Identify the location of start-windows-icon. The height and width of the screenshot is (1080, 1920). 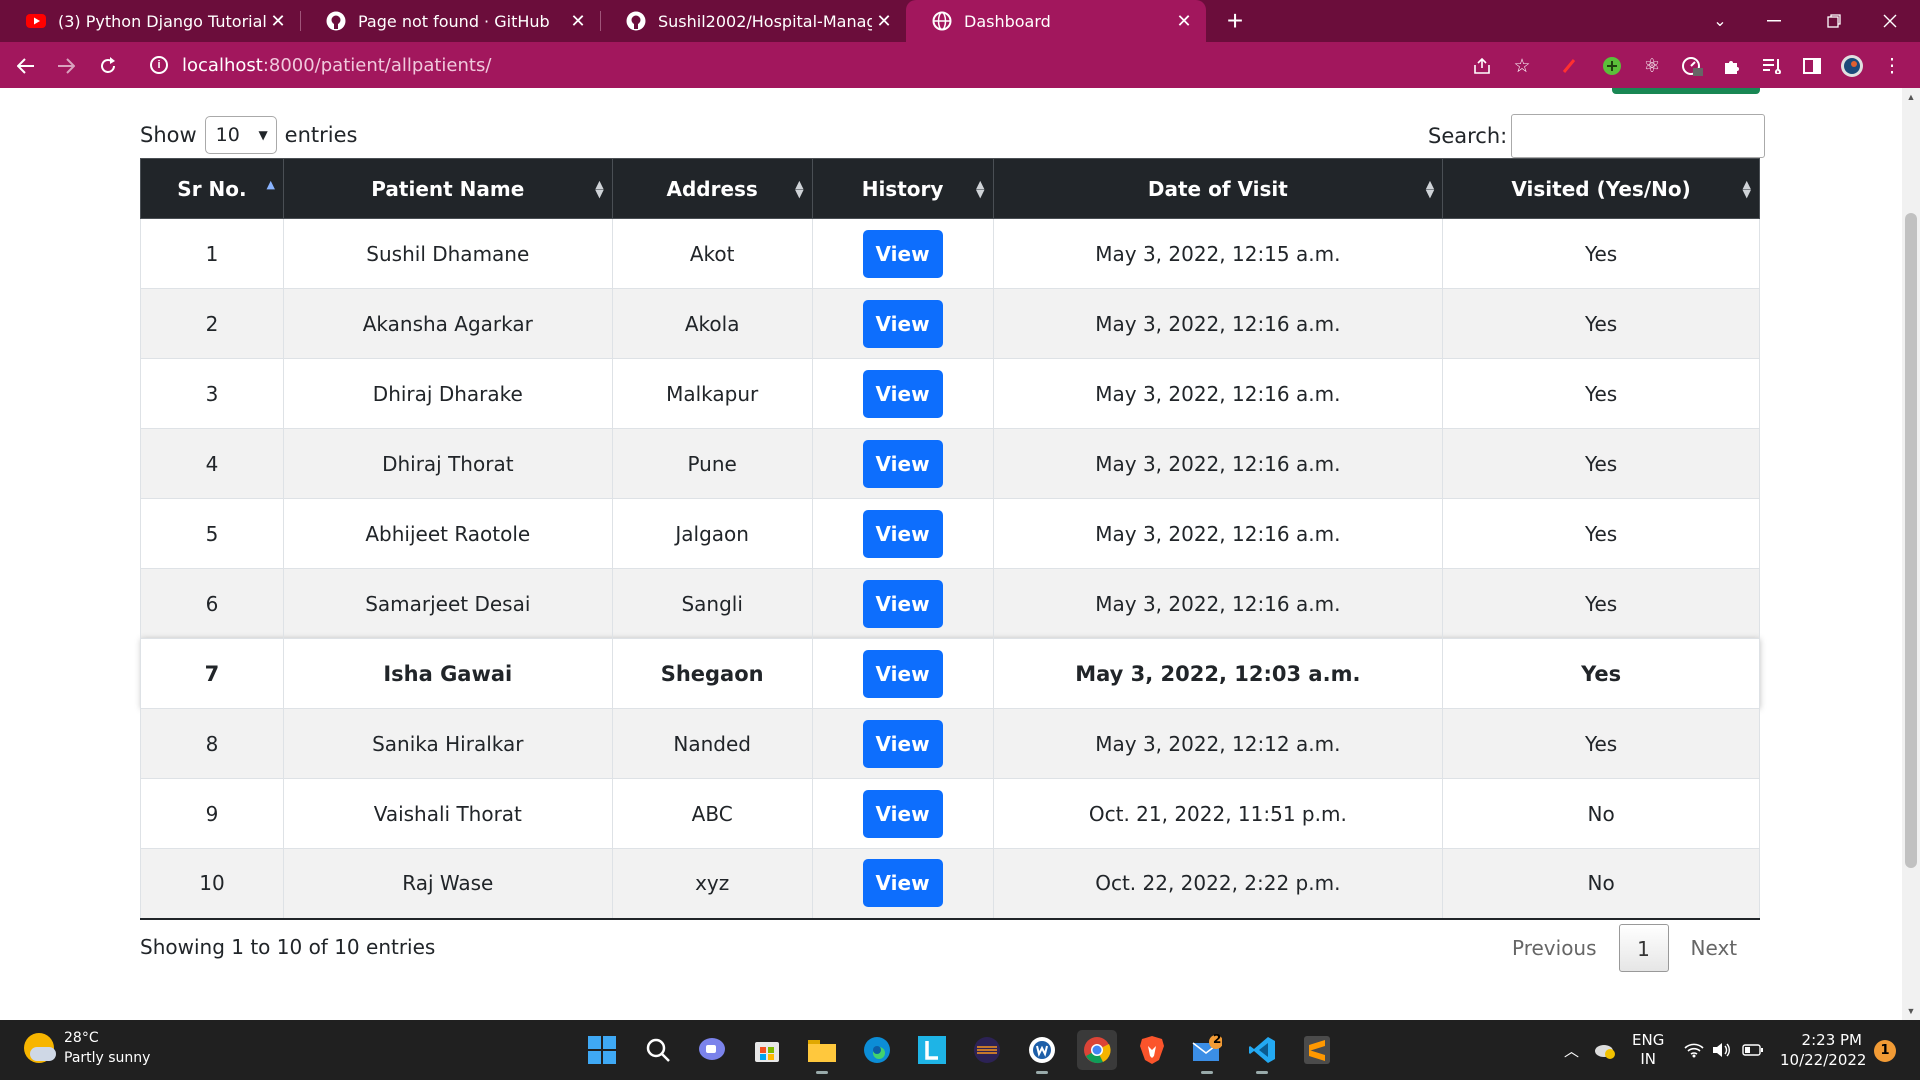
(602, 1050).